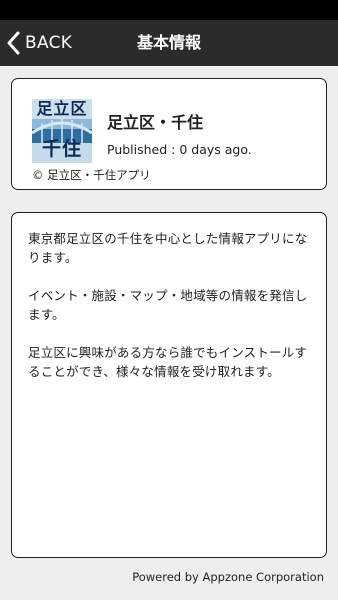 Image resolution: width=338 pixels, height=600 pixels. I want to click on published-date: Published : 0 days ago., so click(179, 149).